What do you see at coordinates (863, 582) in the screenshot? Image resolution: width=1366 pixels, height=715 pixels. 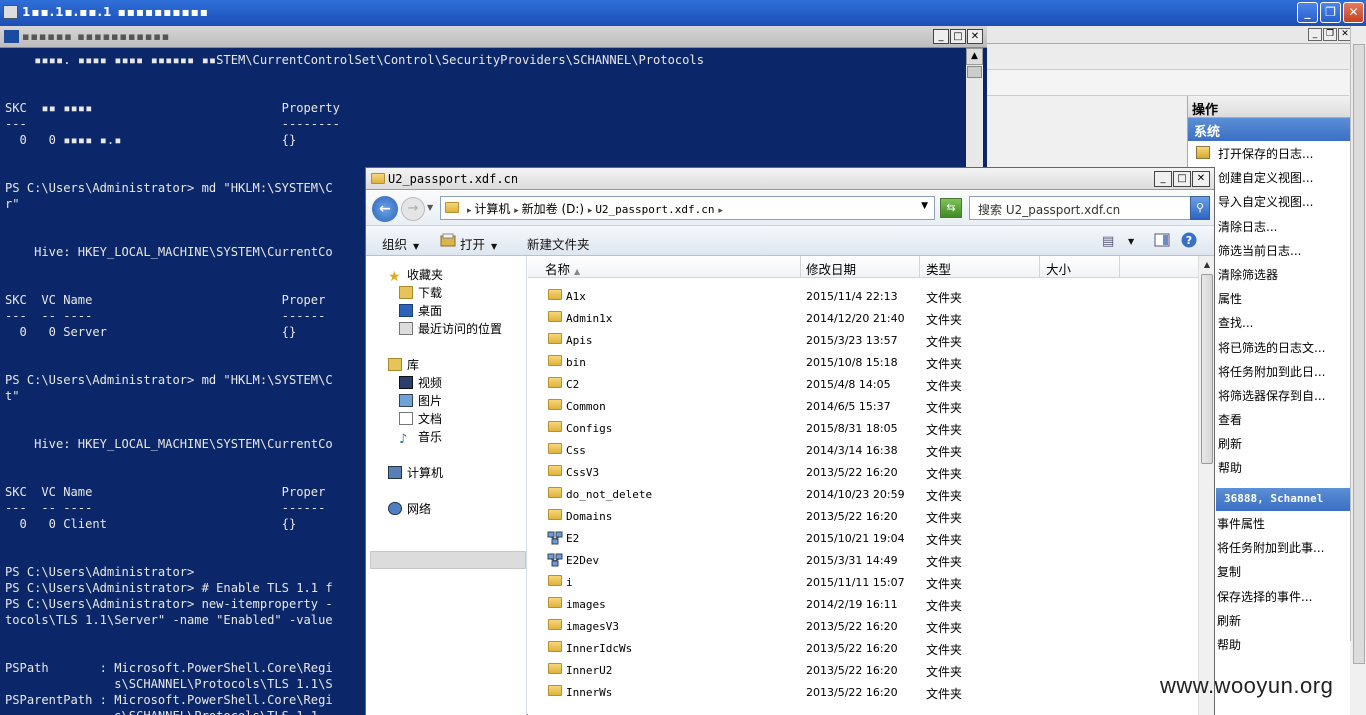 I see `file-row: i 2015/11/11 15:07 文件夹` at bounding box center [863, 582].